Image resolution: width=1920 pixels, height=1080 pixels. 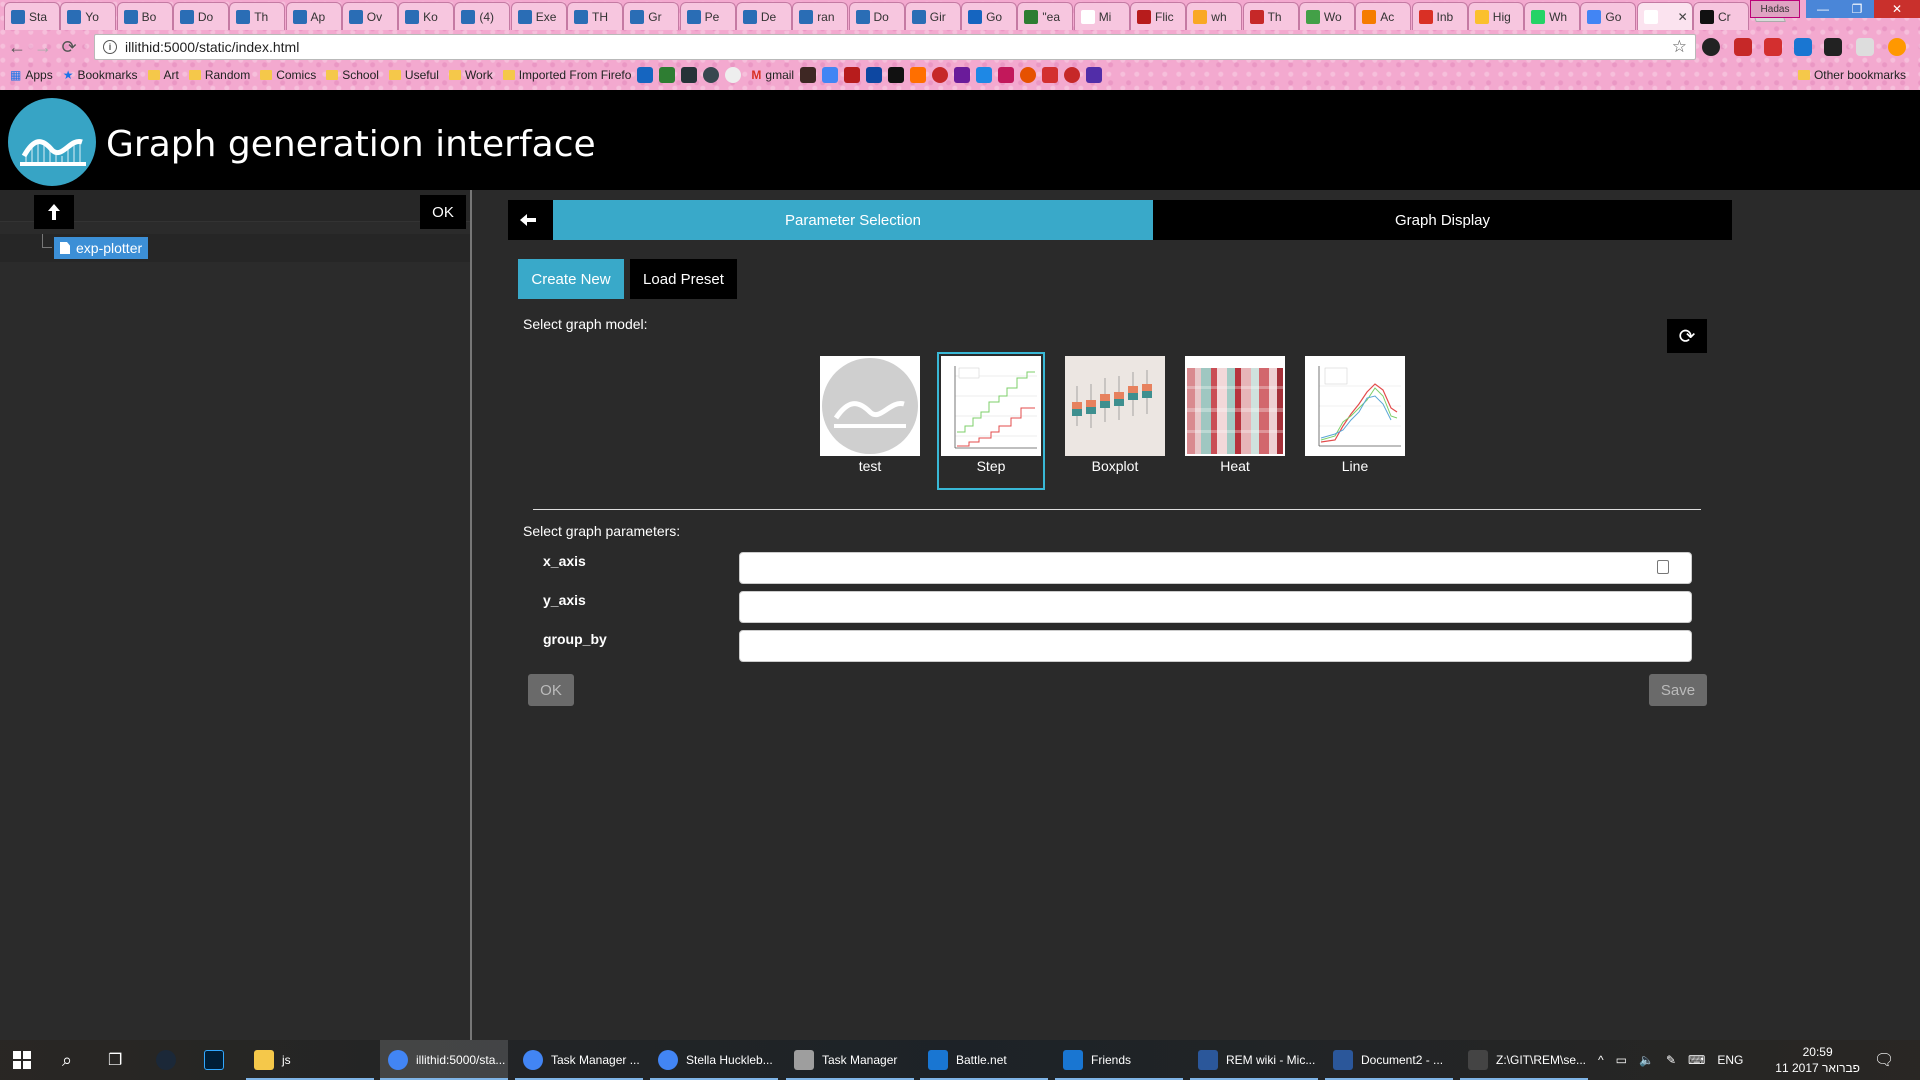 What do you see at coordinates (31, 75) in the screenshot?
I see `apps-bookmark: ▦ Apps` at bounding box center [31, 75].